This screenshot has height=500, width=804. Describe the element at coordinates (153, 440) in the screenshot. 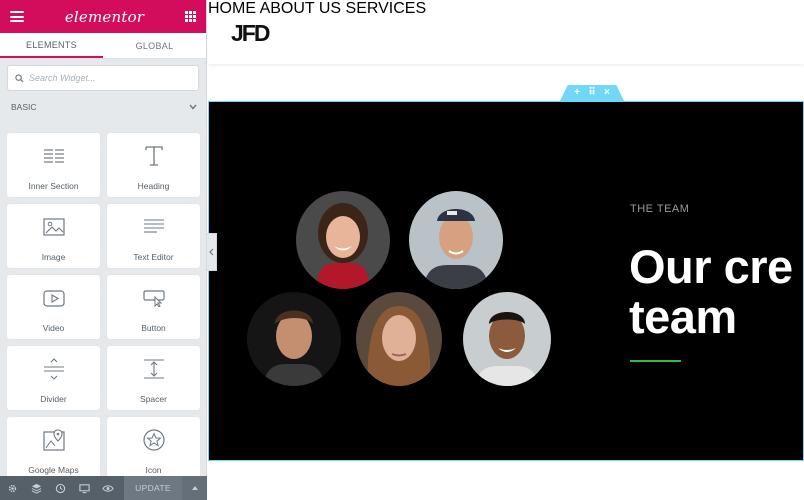

I see `star-icon` at that location.